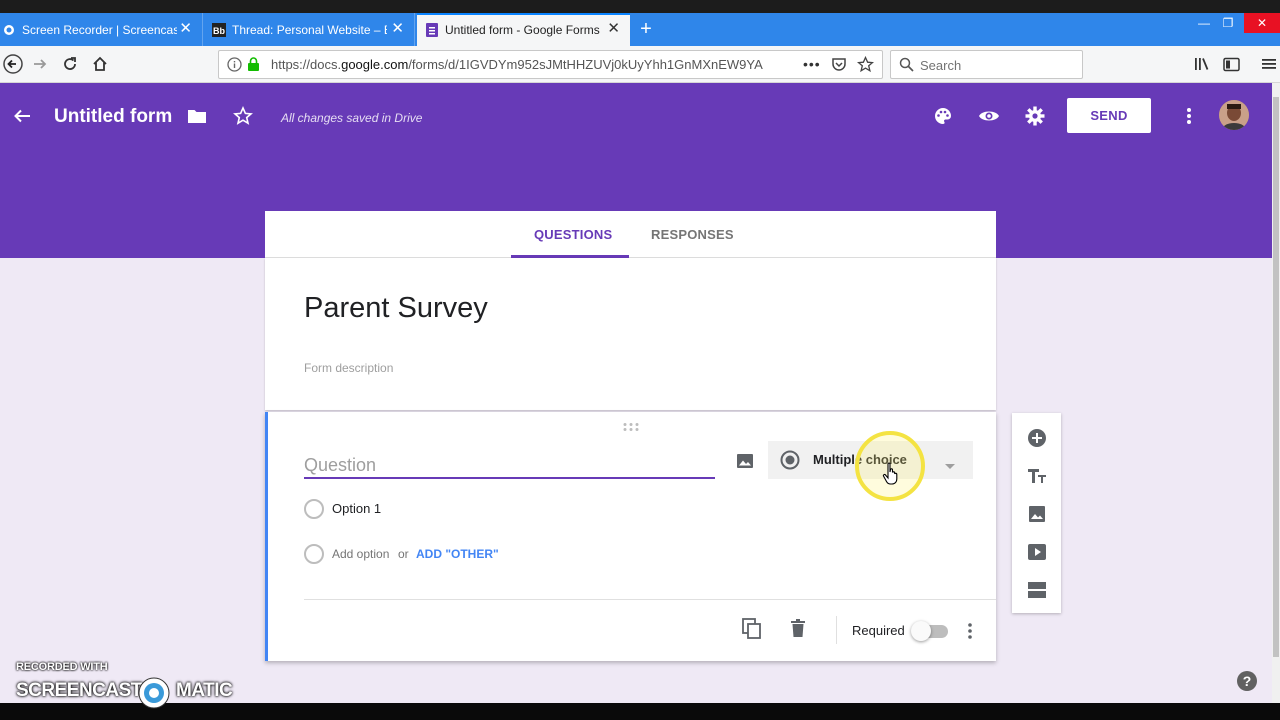 The width and height of the screenshot is (1280, 720). I want to click on add-section-icon, so click(1036, 589).